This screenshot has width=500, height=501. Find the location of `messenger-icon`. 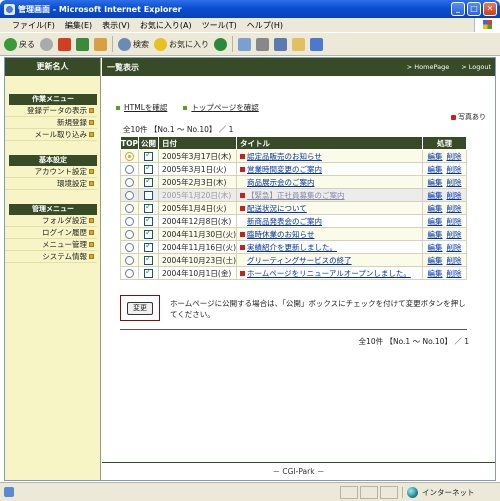

messenger-icon is located at coordinates (316, 44).